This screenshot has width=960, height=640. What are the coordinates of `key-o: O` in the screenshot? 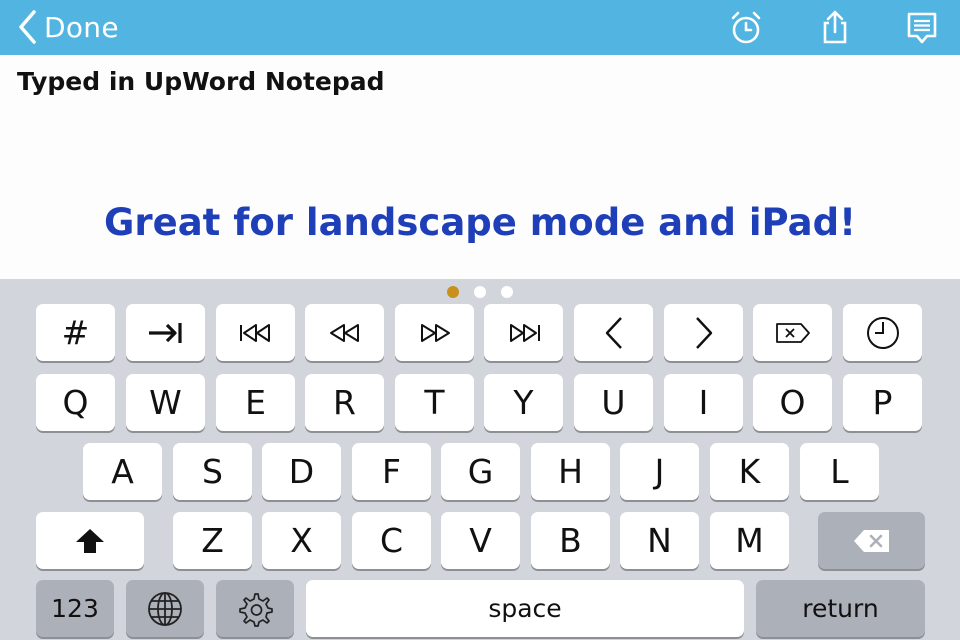 It's located at (792, 402).